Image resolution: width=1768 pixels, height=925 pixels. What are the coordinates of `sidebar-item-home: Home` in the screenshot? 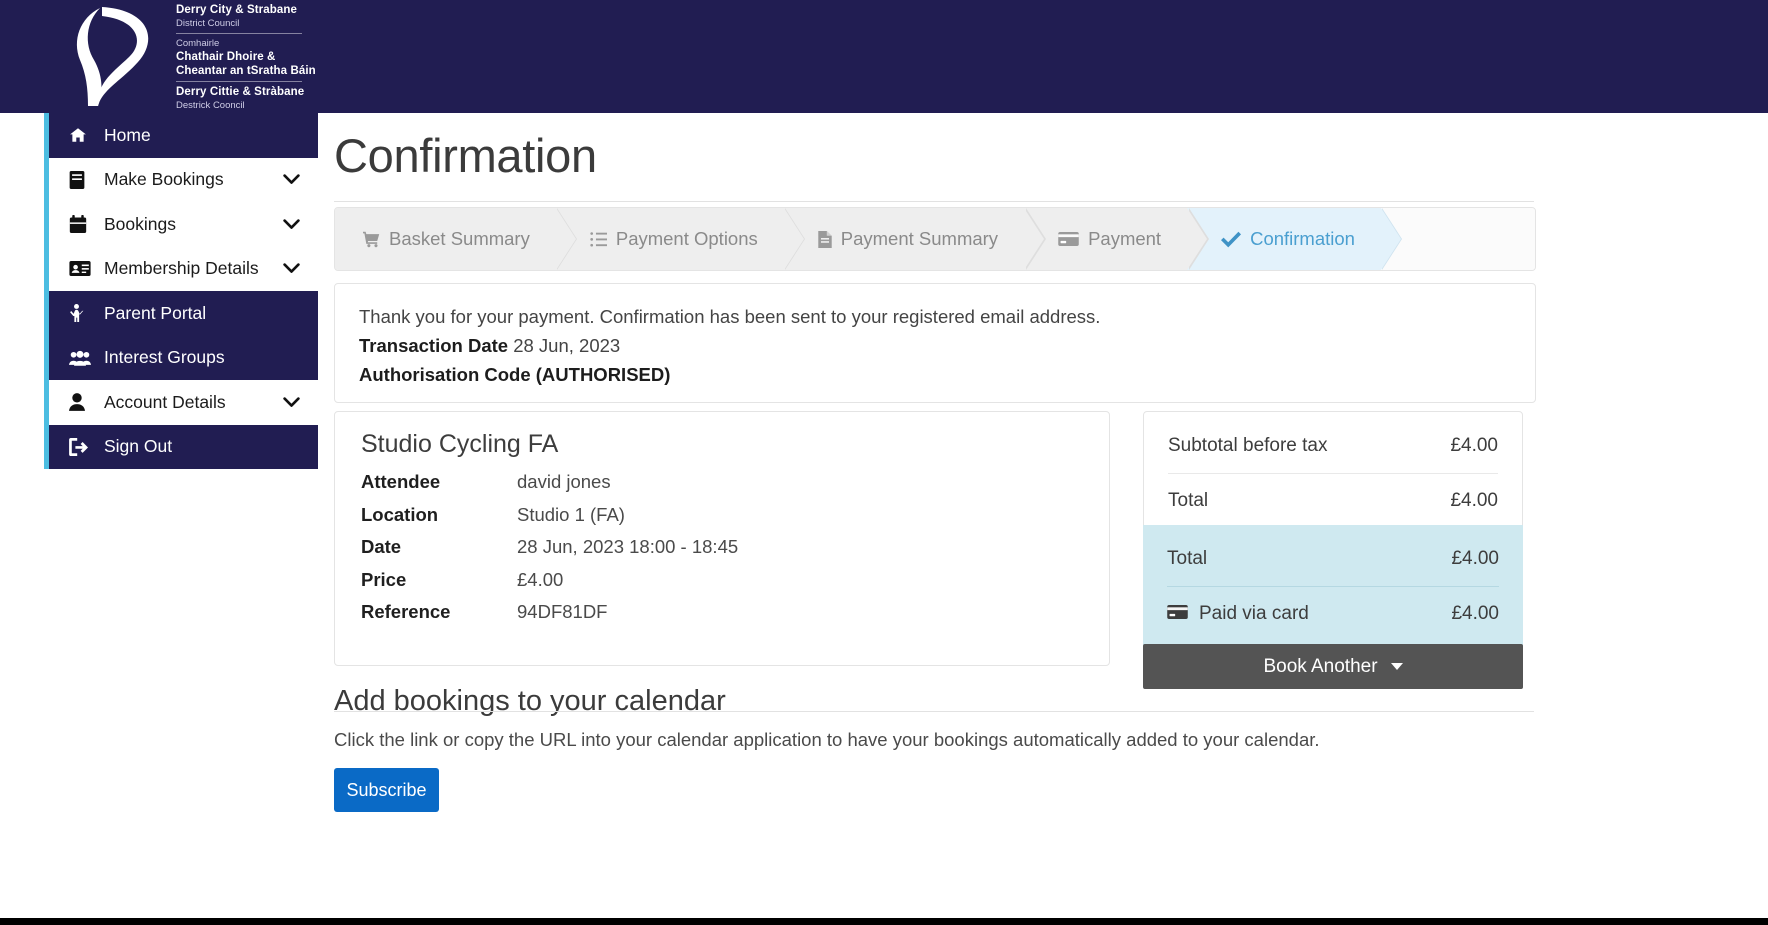 It's located at (183, 135).